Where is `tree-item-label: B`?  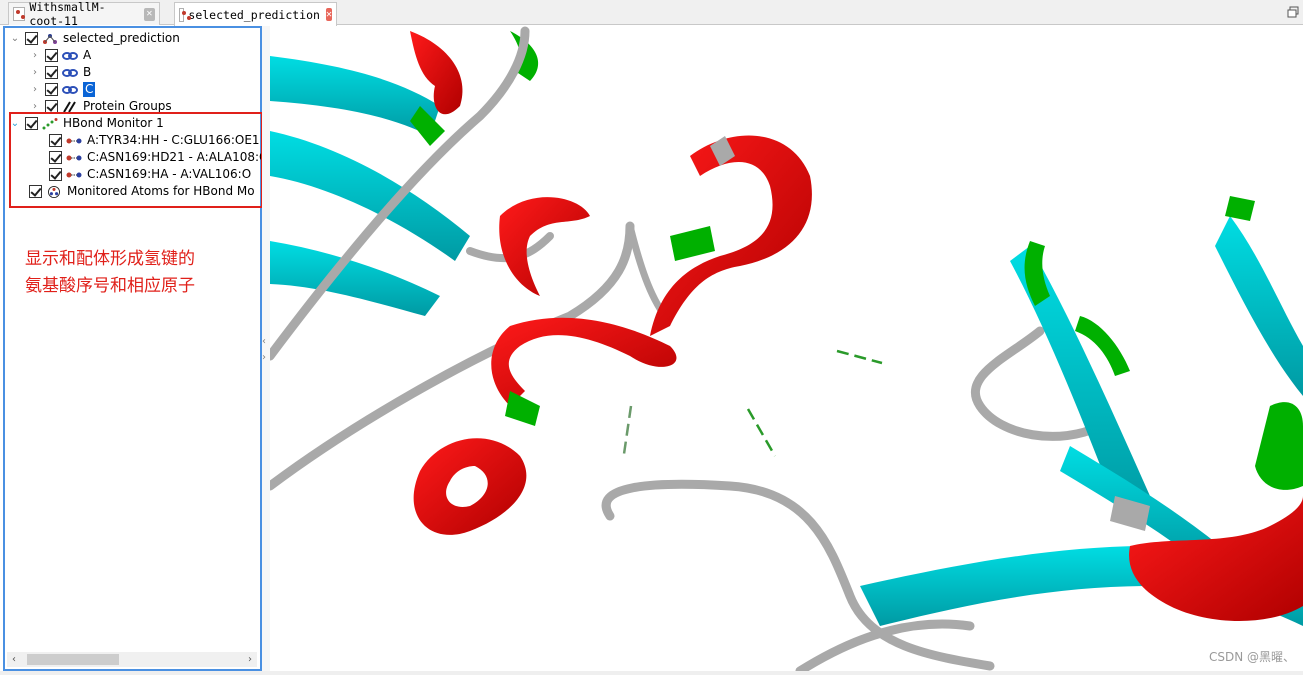
tree-item-label: B is located at coordinates (87, 72).